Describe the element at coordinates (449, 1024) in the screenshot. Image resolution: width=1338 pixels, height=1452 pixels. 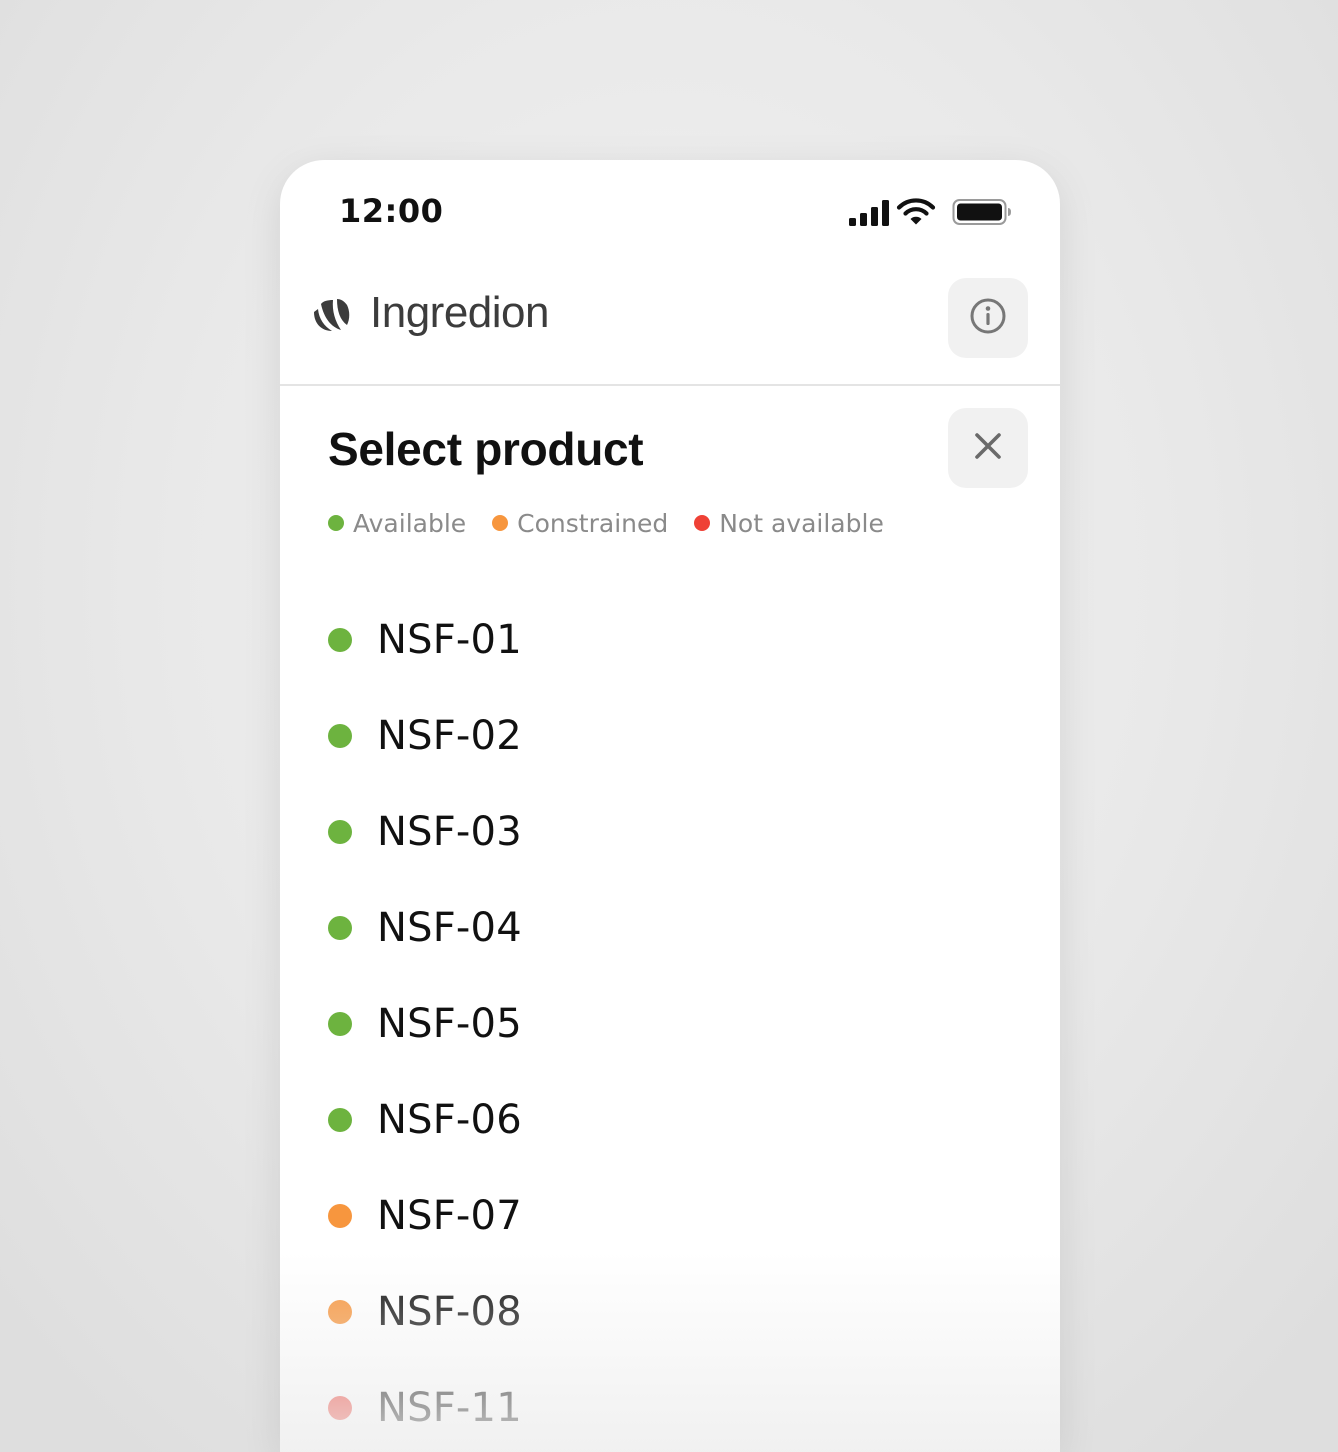
I see `product-name: NSF-05` at that location.